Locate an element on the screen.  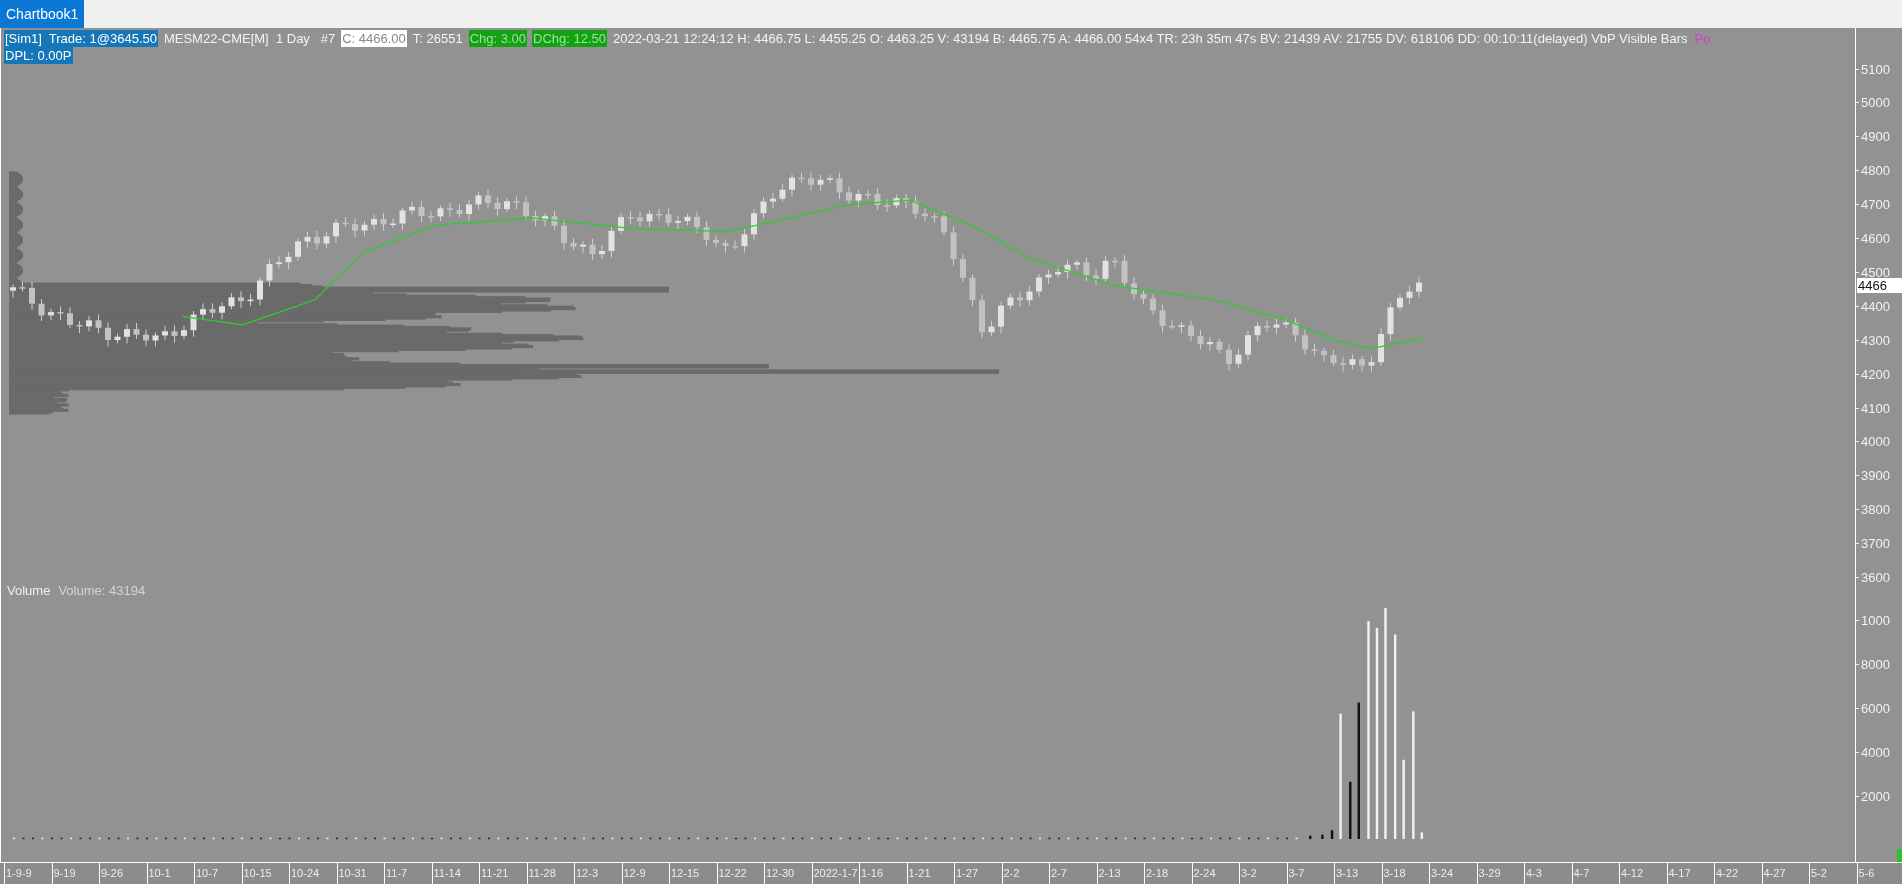
axis-label: 4300 is located at coordinates (1875, 340).